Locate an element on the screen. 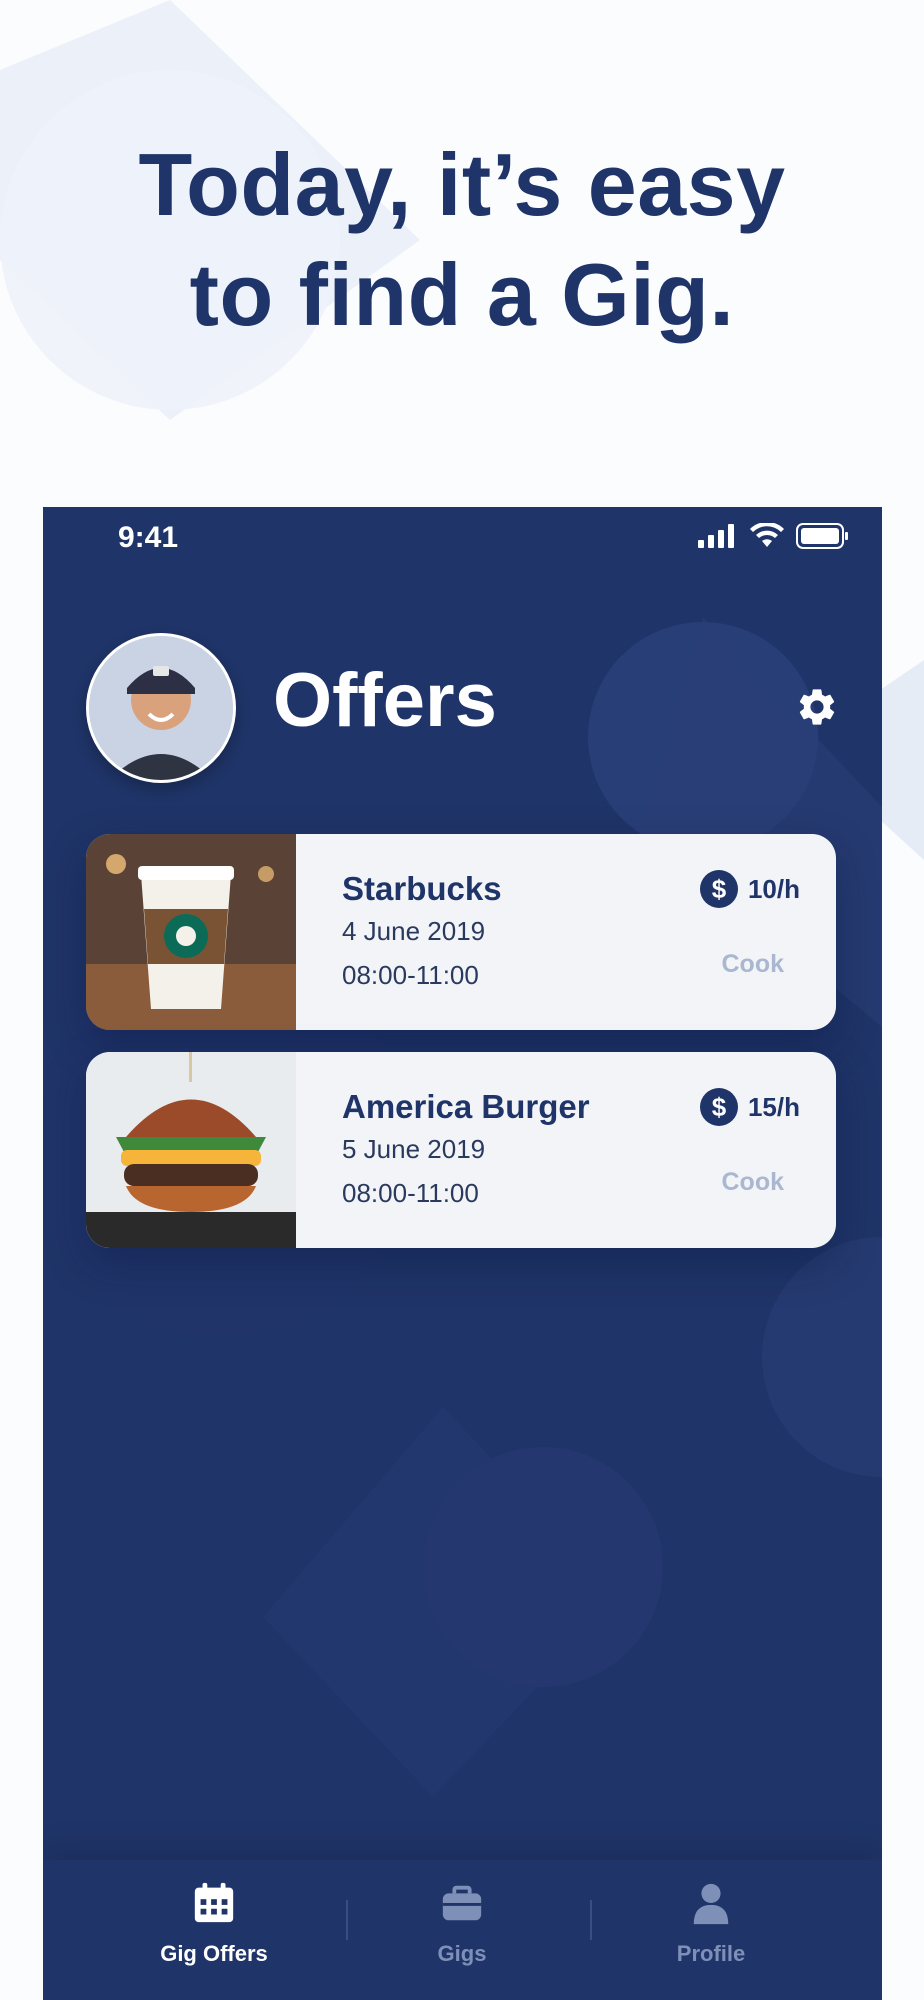 The height and width of the screenshot is (2000, 924). tab-label-gigs: Gigs is located at coordinates (462, 1953).